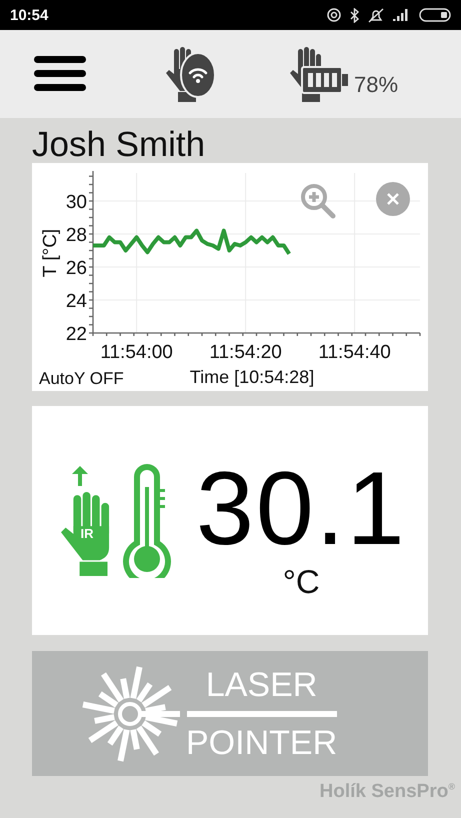  I want to click on y-tick-label: 30, so click(76, 202).